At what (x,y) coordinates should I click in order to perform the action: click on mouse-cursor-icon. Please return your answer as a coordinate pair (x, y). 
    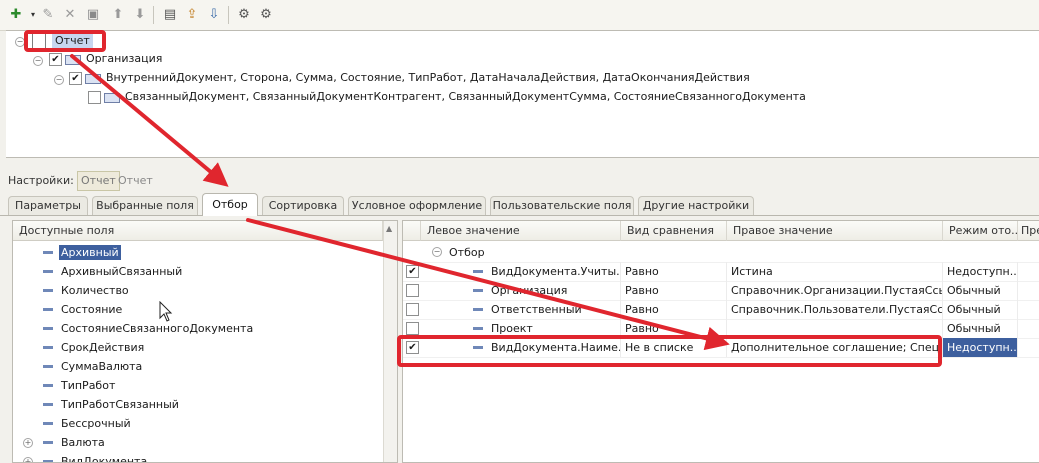
    Looking at the image, I should click on (166, 311).